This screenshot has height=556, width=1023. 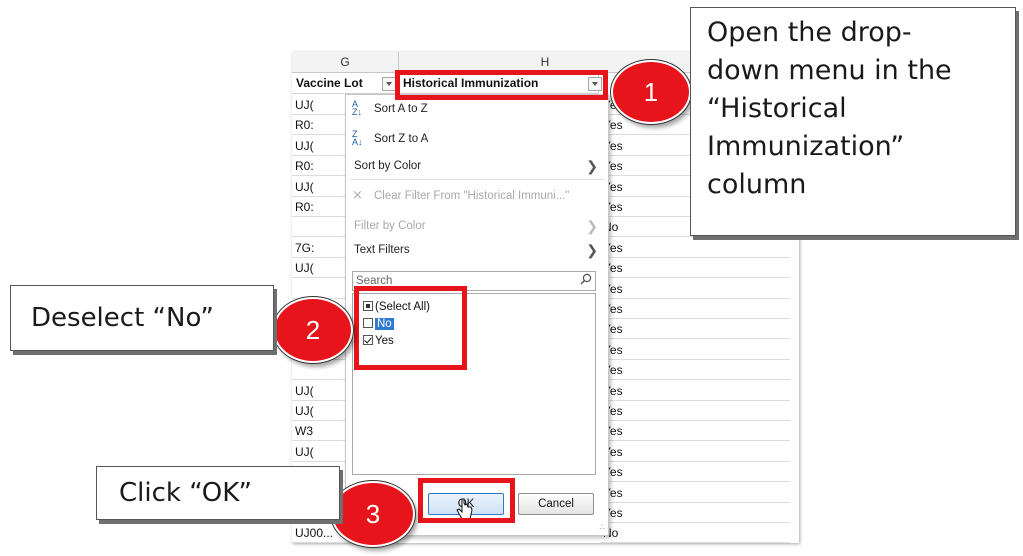 I want to click on step-1-badge: 1, so click(x=651, y=92).